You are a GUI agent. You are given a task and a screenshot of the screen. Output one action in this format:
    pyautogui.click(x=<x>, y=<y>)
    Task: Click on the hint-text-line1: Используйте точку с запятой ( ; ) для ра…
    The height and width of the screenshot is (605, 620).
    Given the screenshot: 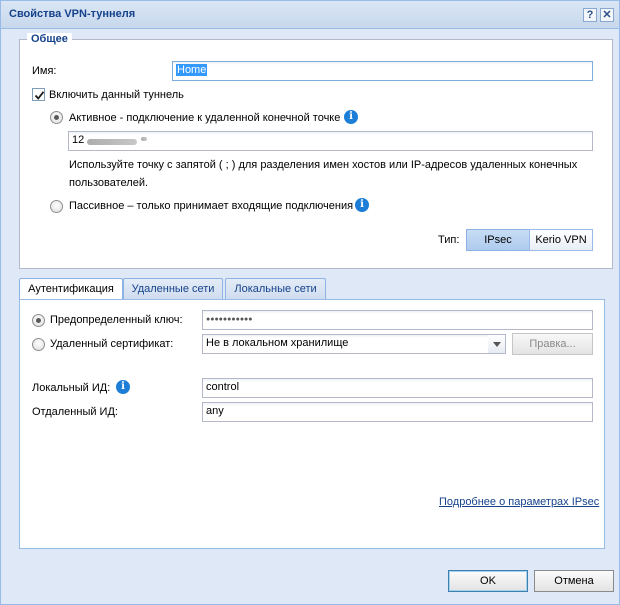 What is the action you would take?
    pyautogui.click(x=323, y=165)
    